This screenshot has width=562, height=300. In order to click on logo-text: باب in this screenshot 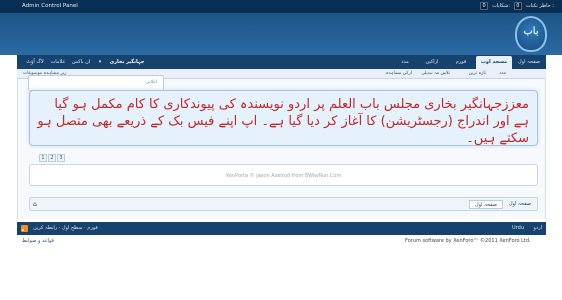, I will do `click(531, 31)`.